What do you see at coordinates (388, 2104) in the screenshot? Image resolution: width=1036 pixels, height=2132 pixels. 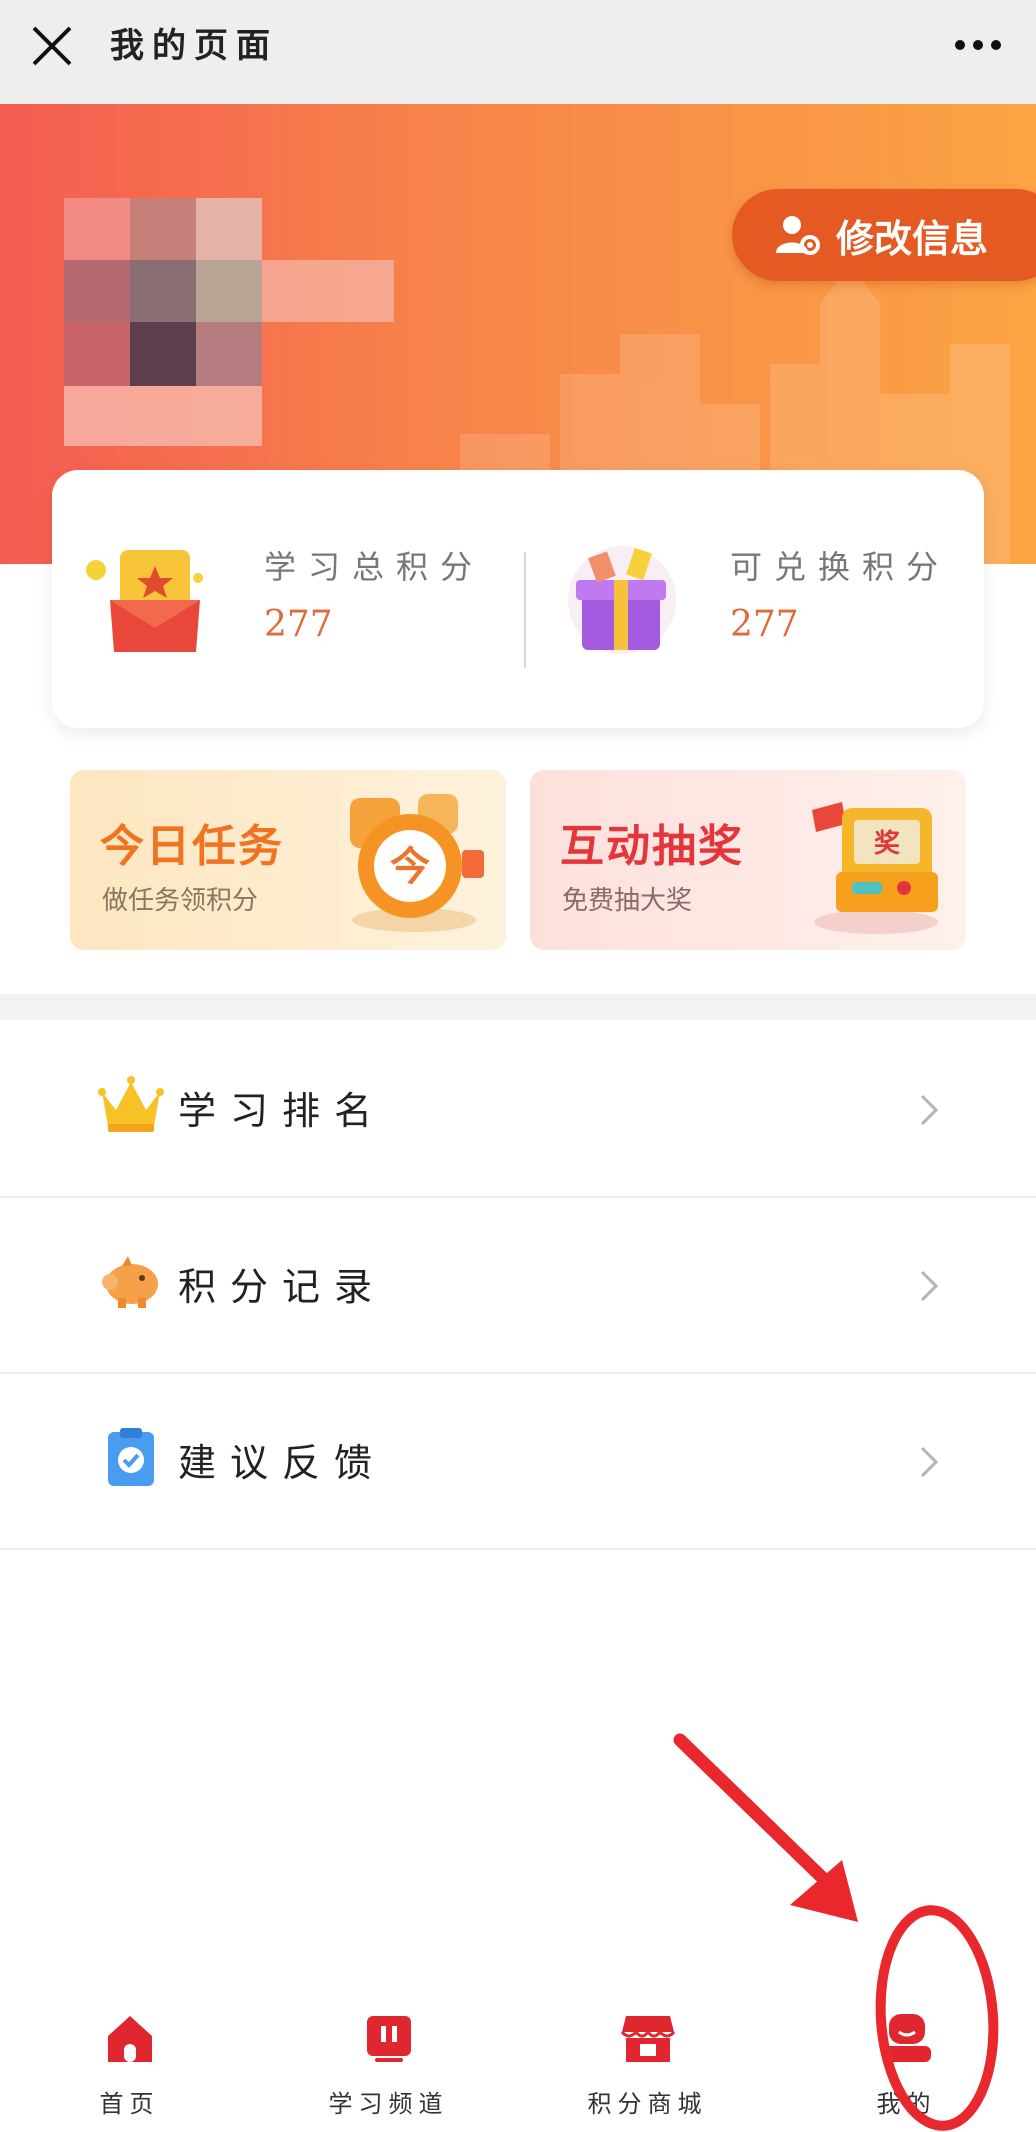 I see `tab-study-channel-label: 学习频道` at bounding box center [388, 2104].